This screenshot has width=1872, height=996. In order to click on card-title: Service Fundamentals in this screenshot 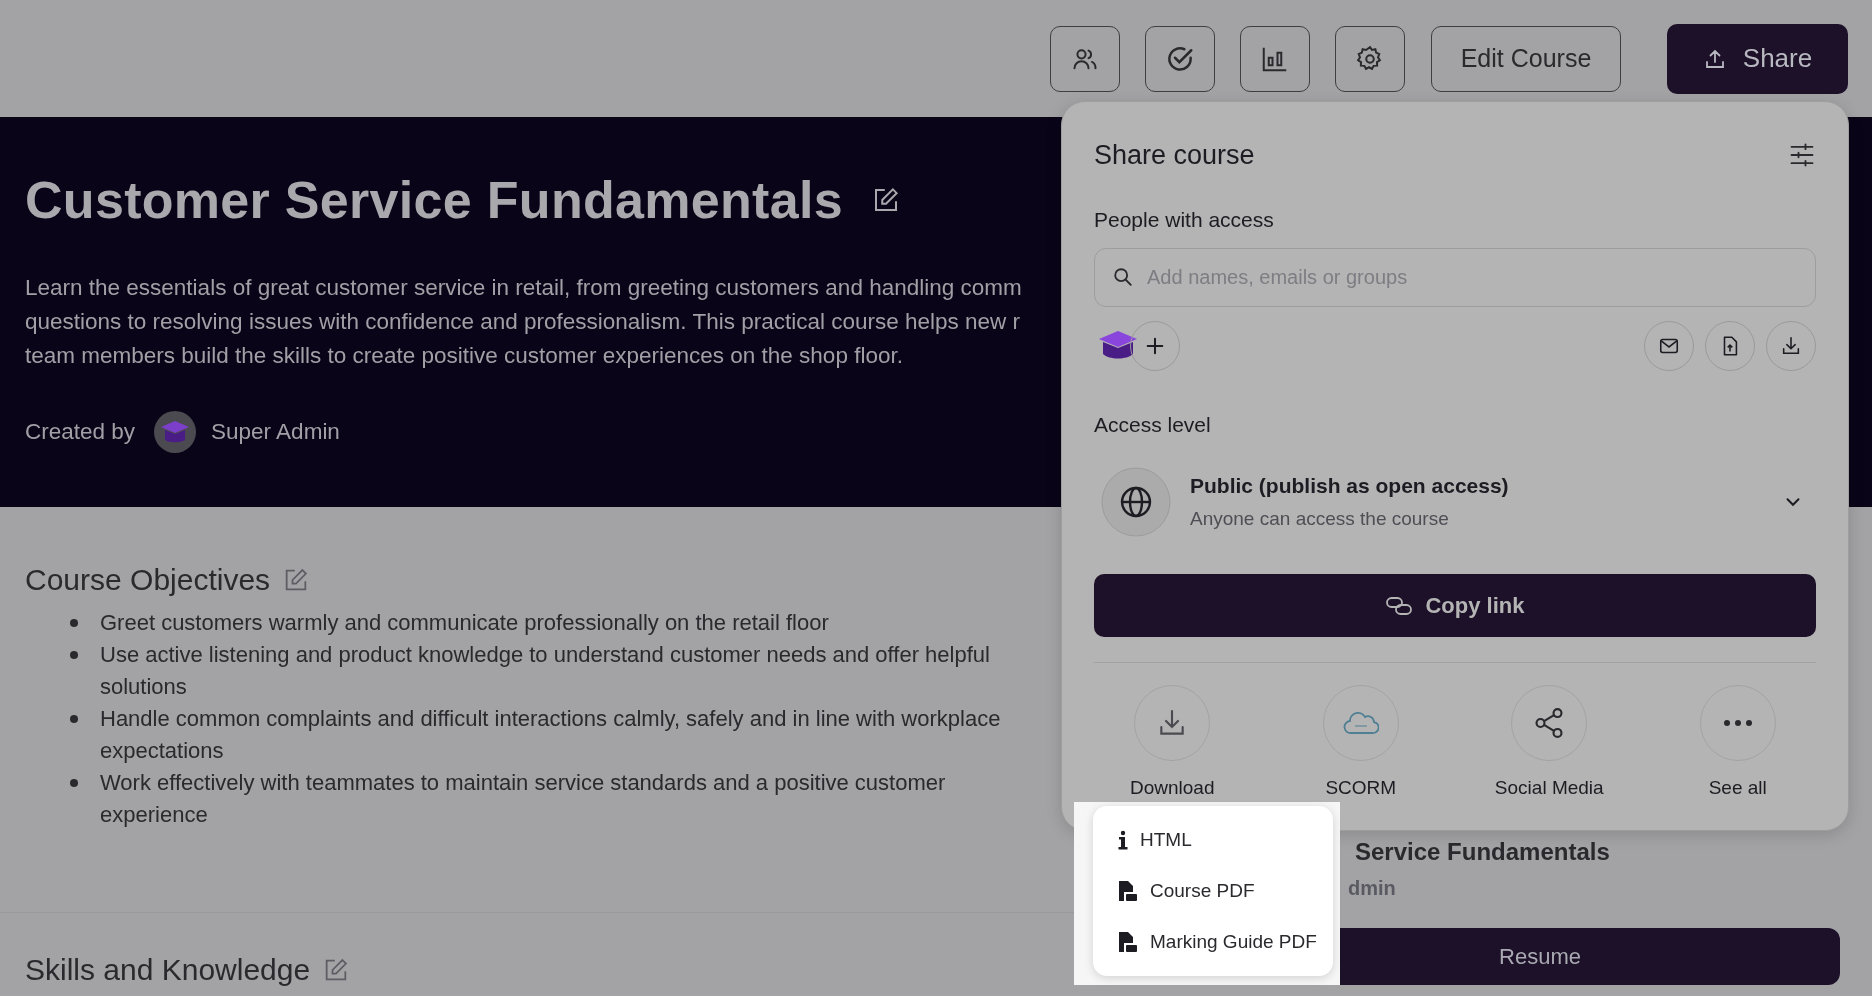, I will do `click(1482, 852)`.